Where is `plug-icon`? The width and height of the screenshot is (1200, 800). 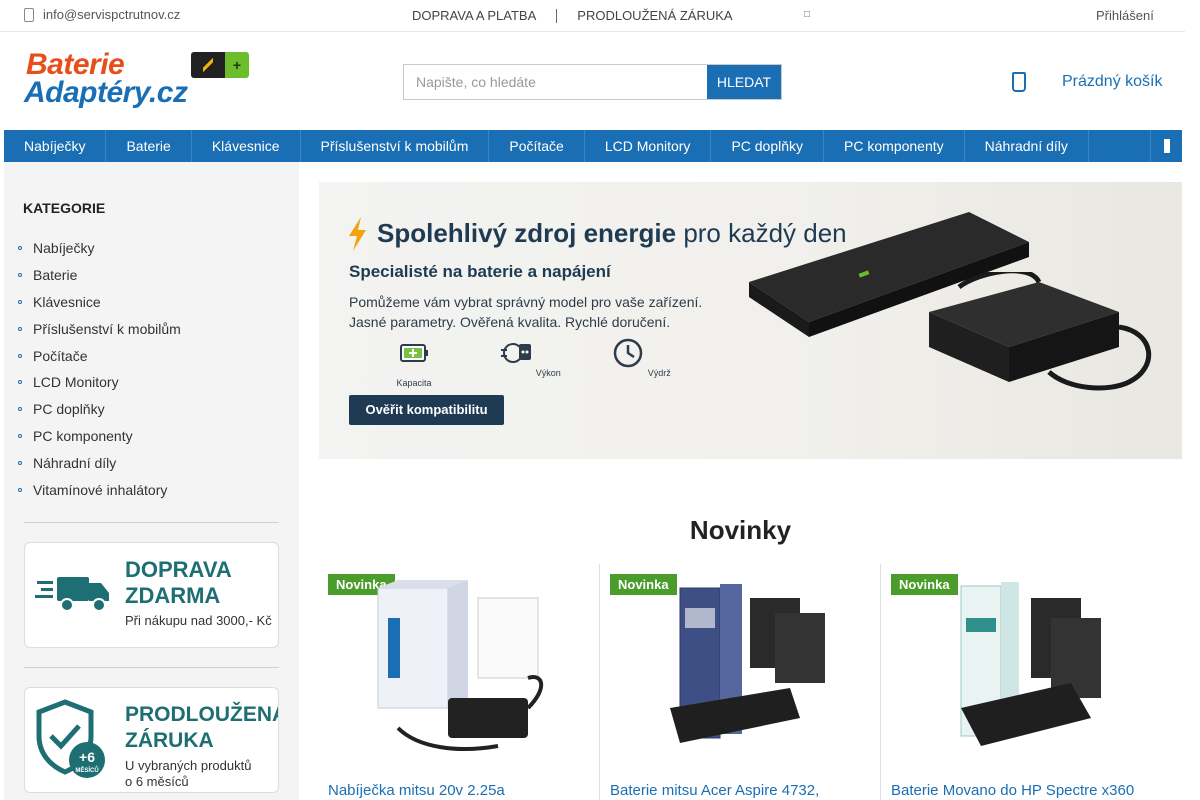 plug-icon is located at coordinates (516, 353).